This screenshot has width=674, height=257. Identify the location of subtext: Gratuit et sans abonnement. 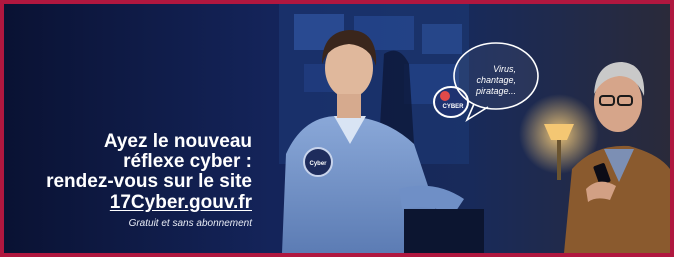
(190, 223).